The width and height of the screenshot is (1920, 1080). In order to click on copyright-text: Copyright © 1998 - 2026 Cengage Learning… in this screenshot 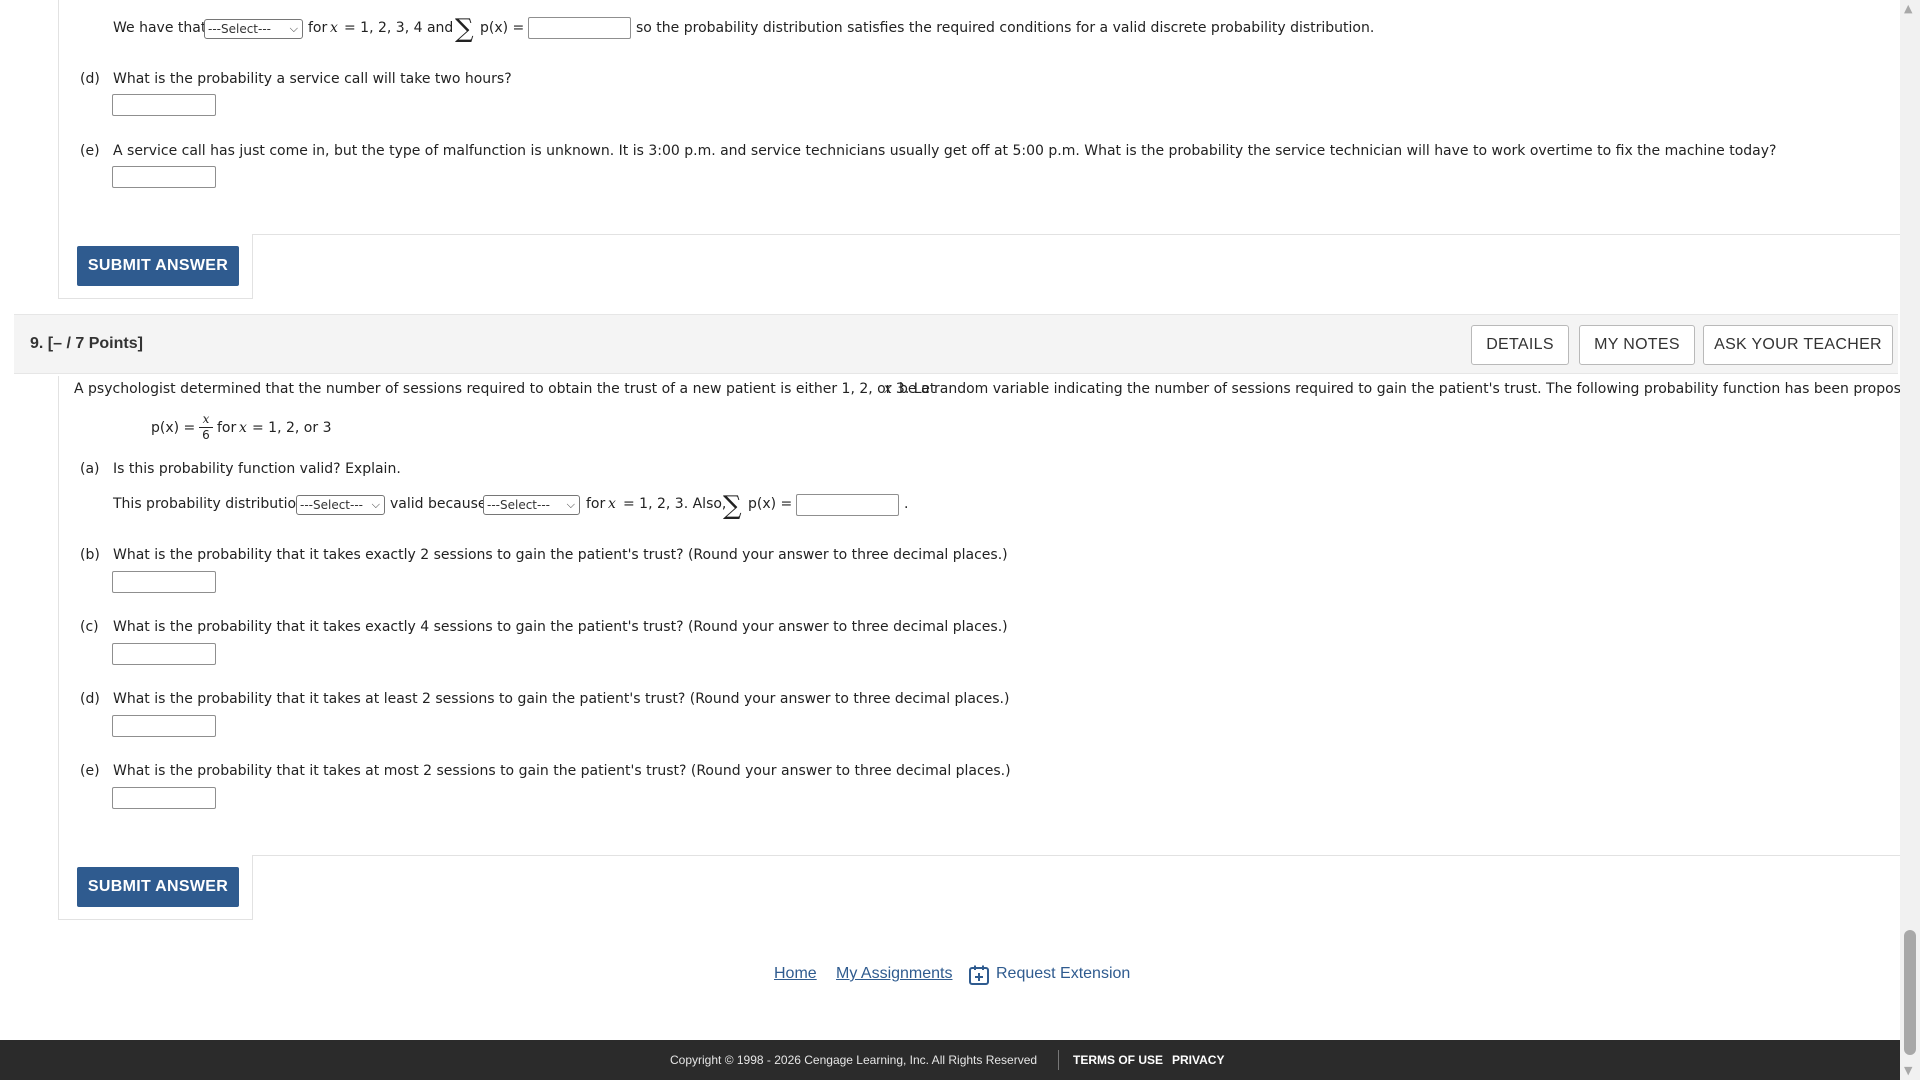, I will do `click(854, 1060)`.